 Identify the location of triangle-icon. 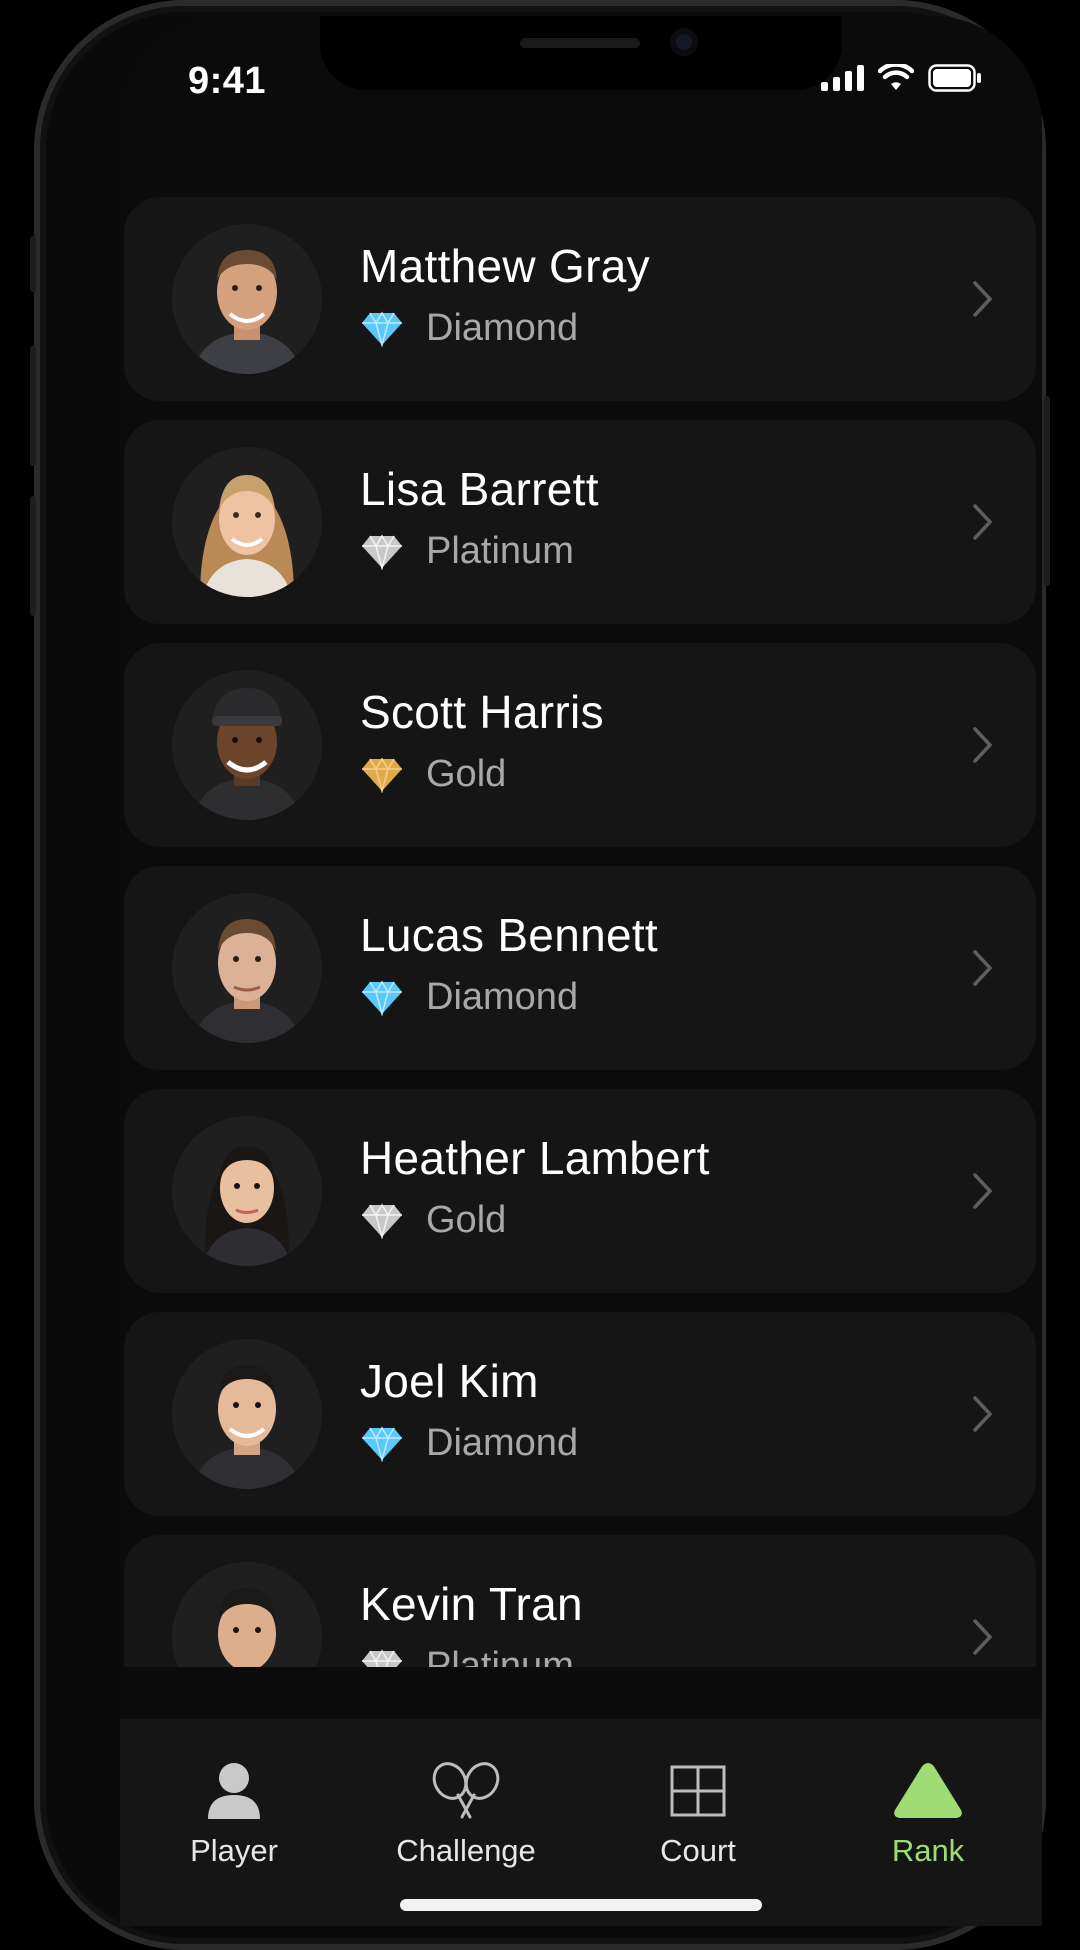
(928, 1790).